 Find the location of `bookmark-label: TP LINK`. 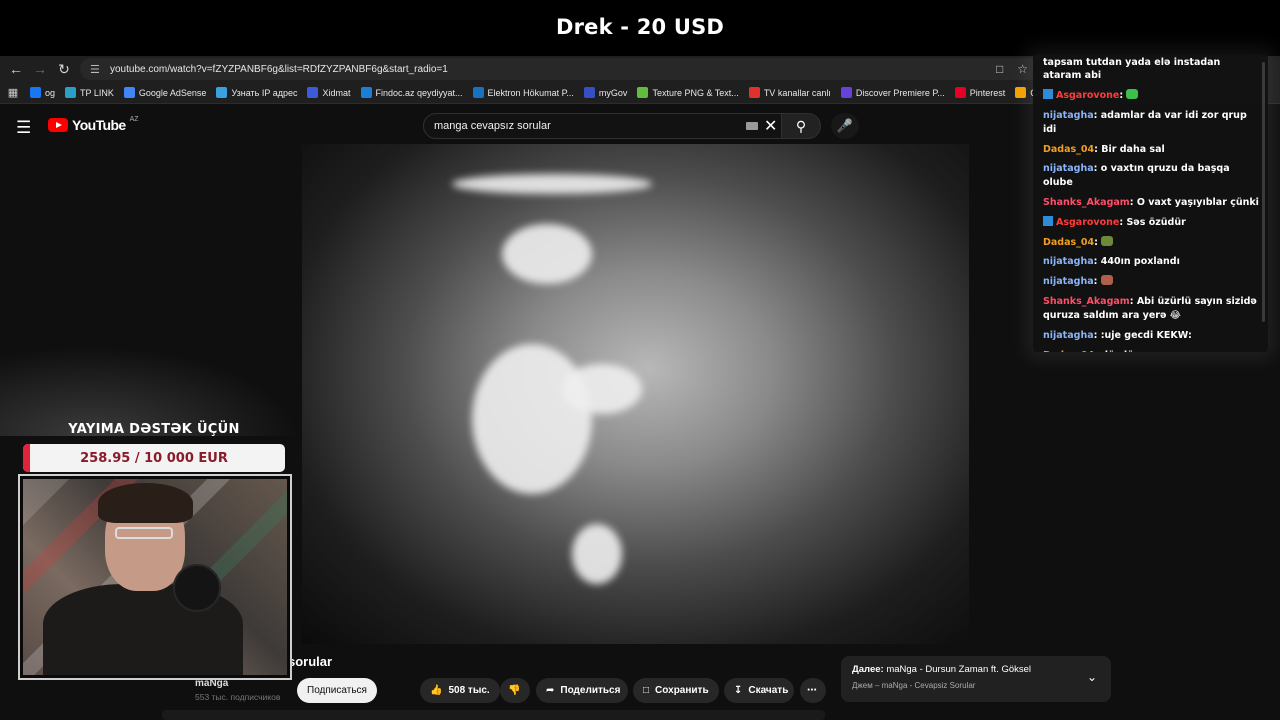

bookmark-label: TP LINK is located at coordinates (97, 92).